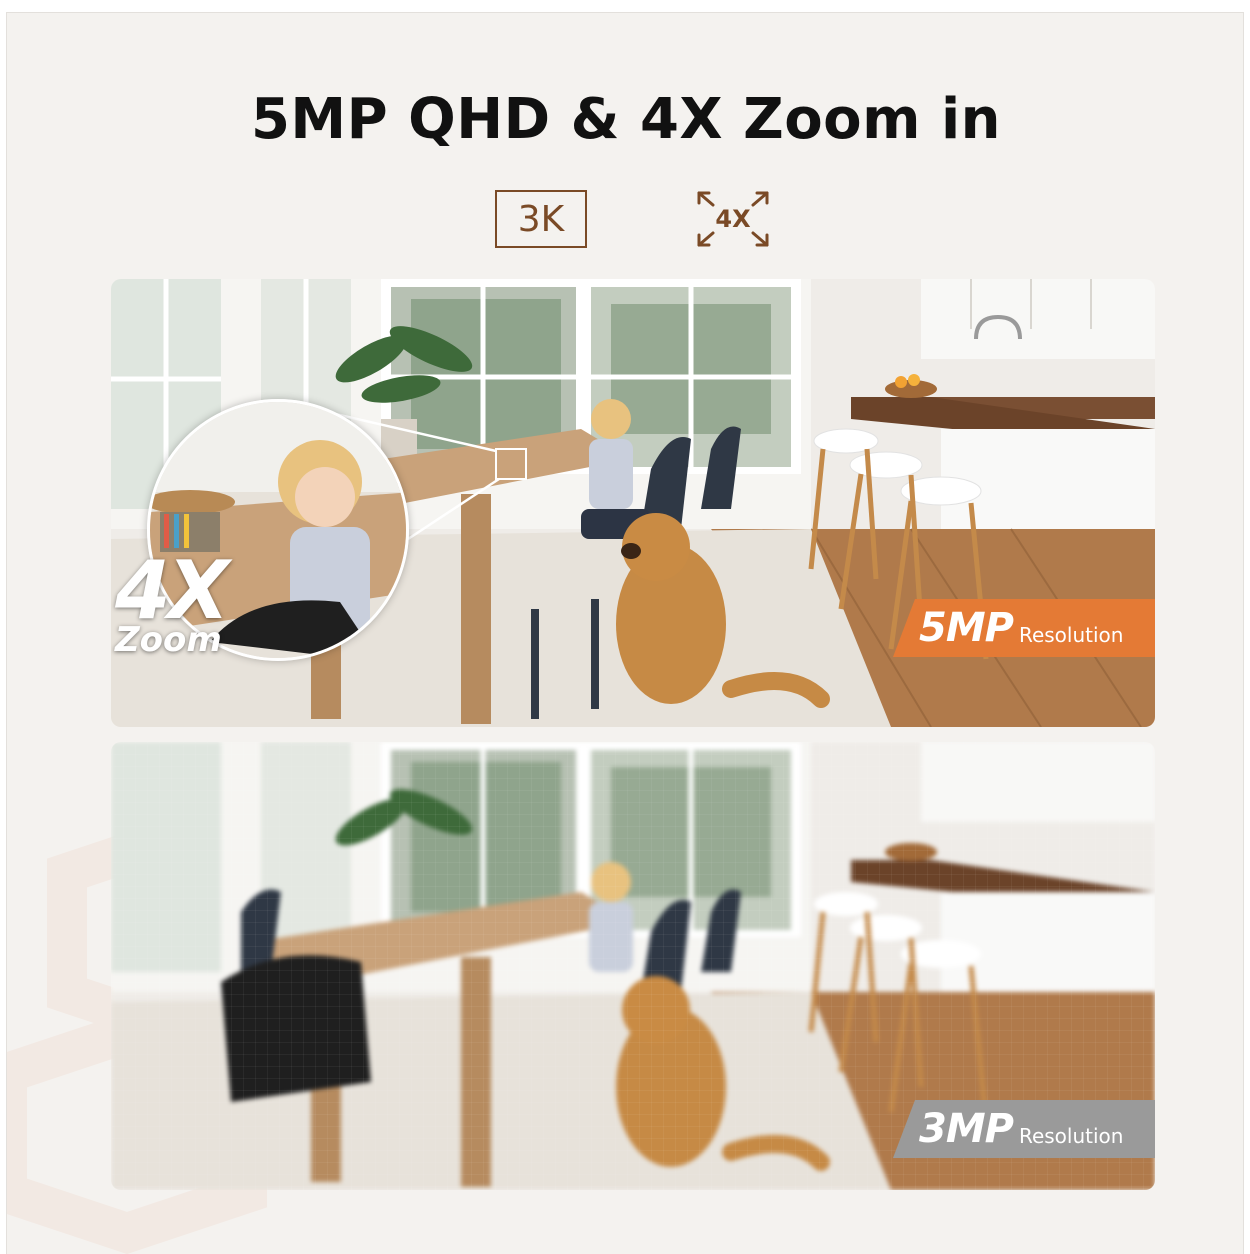 Image resolution: width=1250 pixels, height=1254 pixels. I want to click on resolution-label-5mp: 5MP Resolution, so click(1024, 628).